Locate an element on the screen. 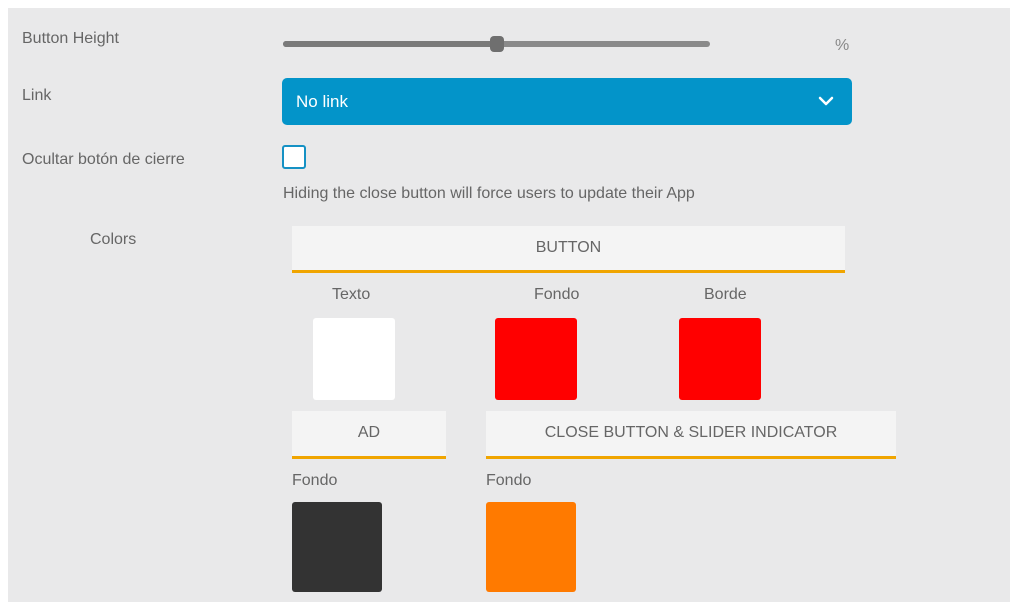 This screenshot has width=1020, height=602. button-height-label: Button Height is located at coordinates (70, 38).